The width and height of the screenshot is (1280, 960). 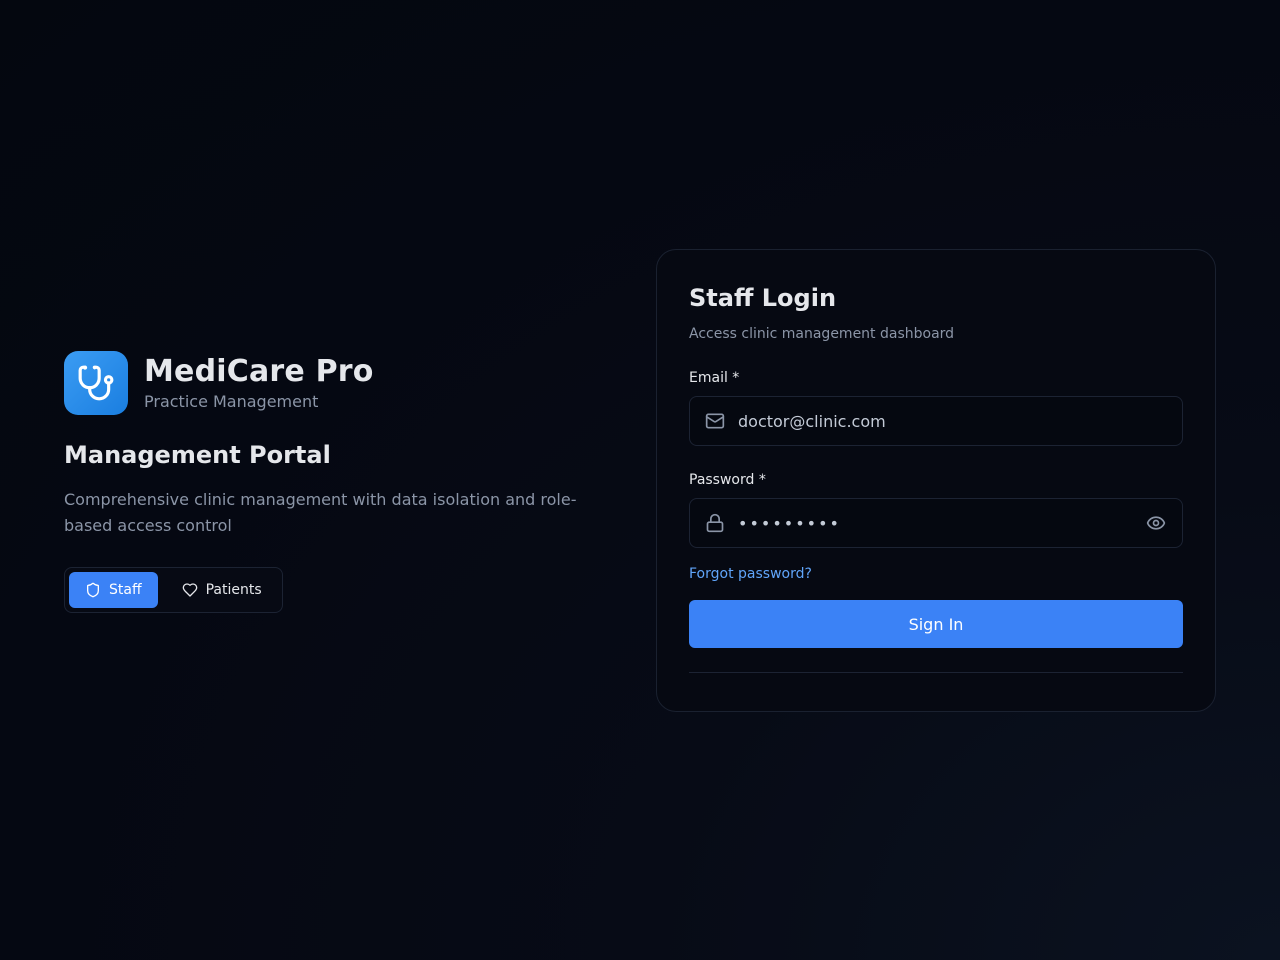 What do you see at coordinates (1156, 523) in the screenshot?
I see `eye-icon` at bounding box center [1156, 523].